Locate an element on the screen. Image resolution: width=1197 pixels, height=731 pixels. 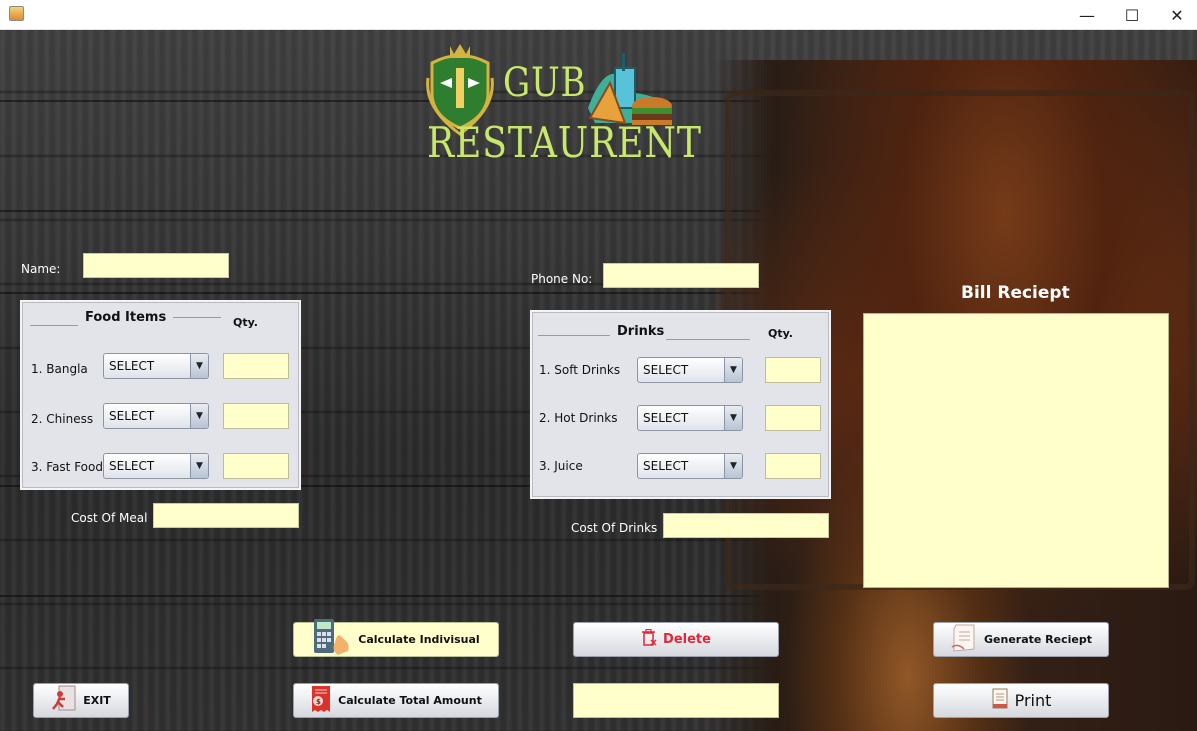
fast-food-select: SELECT ▼ is located at coordinates (156, 466).